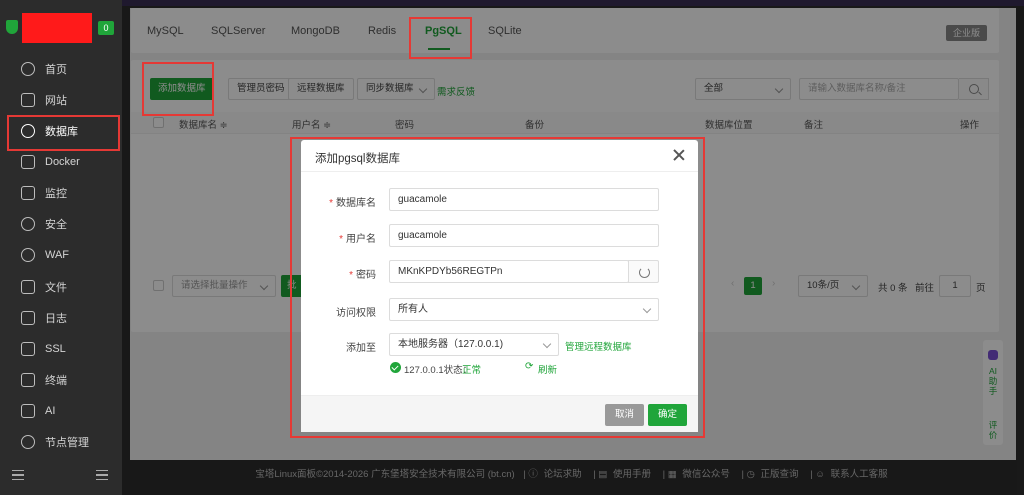 Image resolution: width=1024 pixels, height=495 pixels. I want to click on terminal-icon, so click(28, 380).